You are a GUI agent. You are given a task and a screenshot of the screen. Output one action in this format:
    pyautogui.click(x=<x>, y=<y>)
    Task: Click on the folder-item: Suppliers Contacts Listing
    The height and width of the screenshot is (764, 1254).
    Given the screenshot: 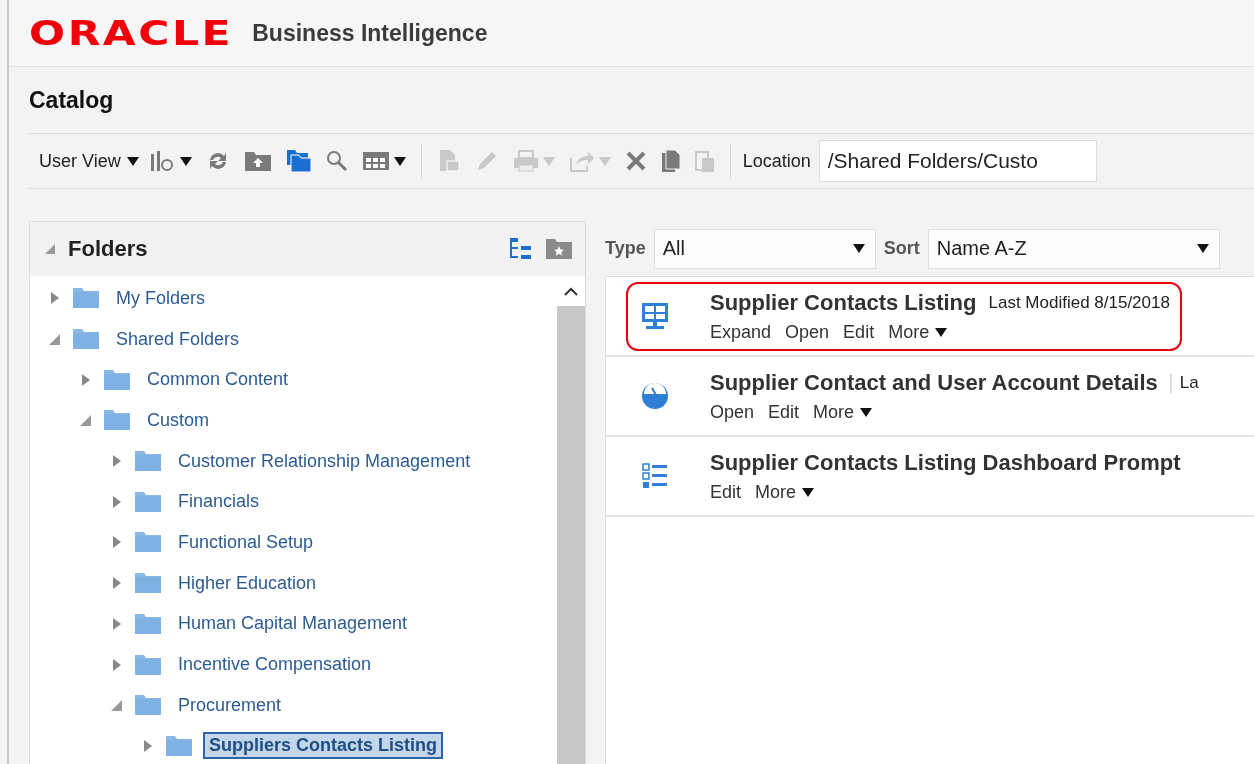 What is the action you would take?
    pyautogui.click(x=323, y=746)
    